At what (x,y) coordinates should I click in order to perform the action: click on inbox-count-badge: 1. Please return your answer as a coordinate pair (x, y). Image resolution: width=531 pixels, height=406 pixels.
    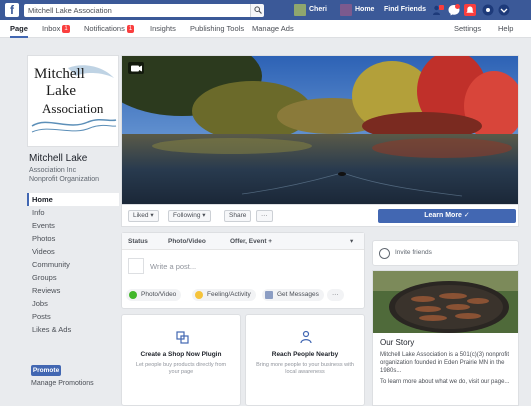
    Looking at the image, I should click on (66, 29).